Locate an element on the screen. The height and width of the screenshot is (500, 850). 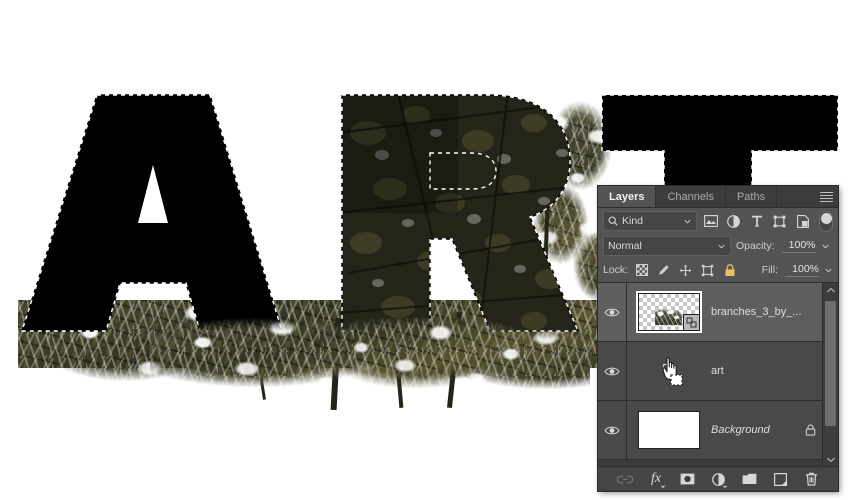
layers-panel-bottom-bar: fx is located at coordinates (718, 478).